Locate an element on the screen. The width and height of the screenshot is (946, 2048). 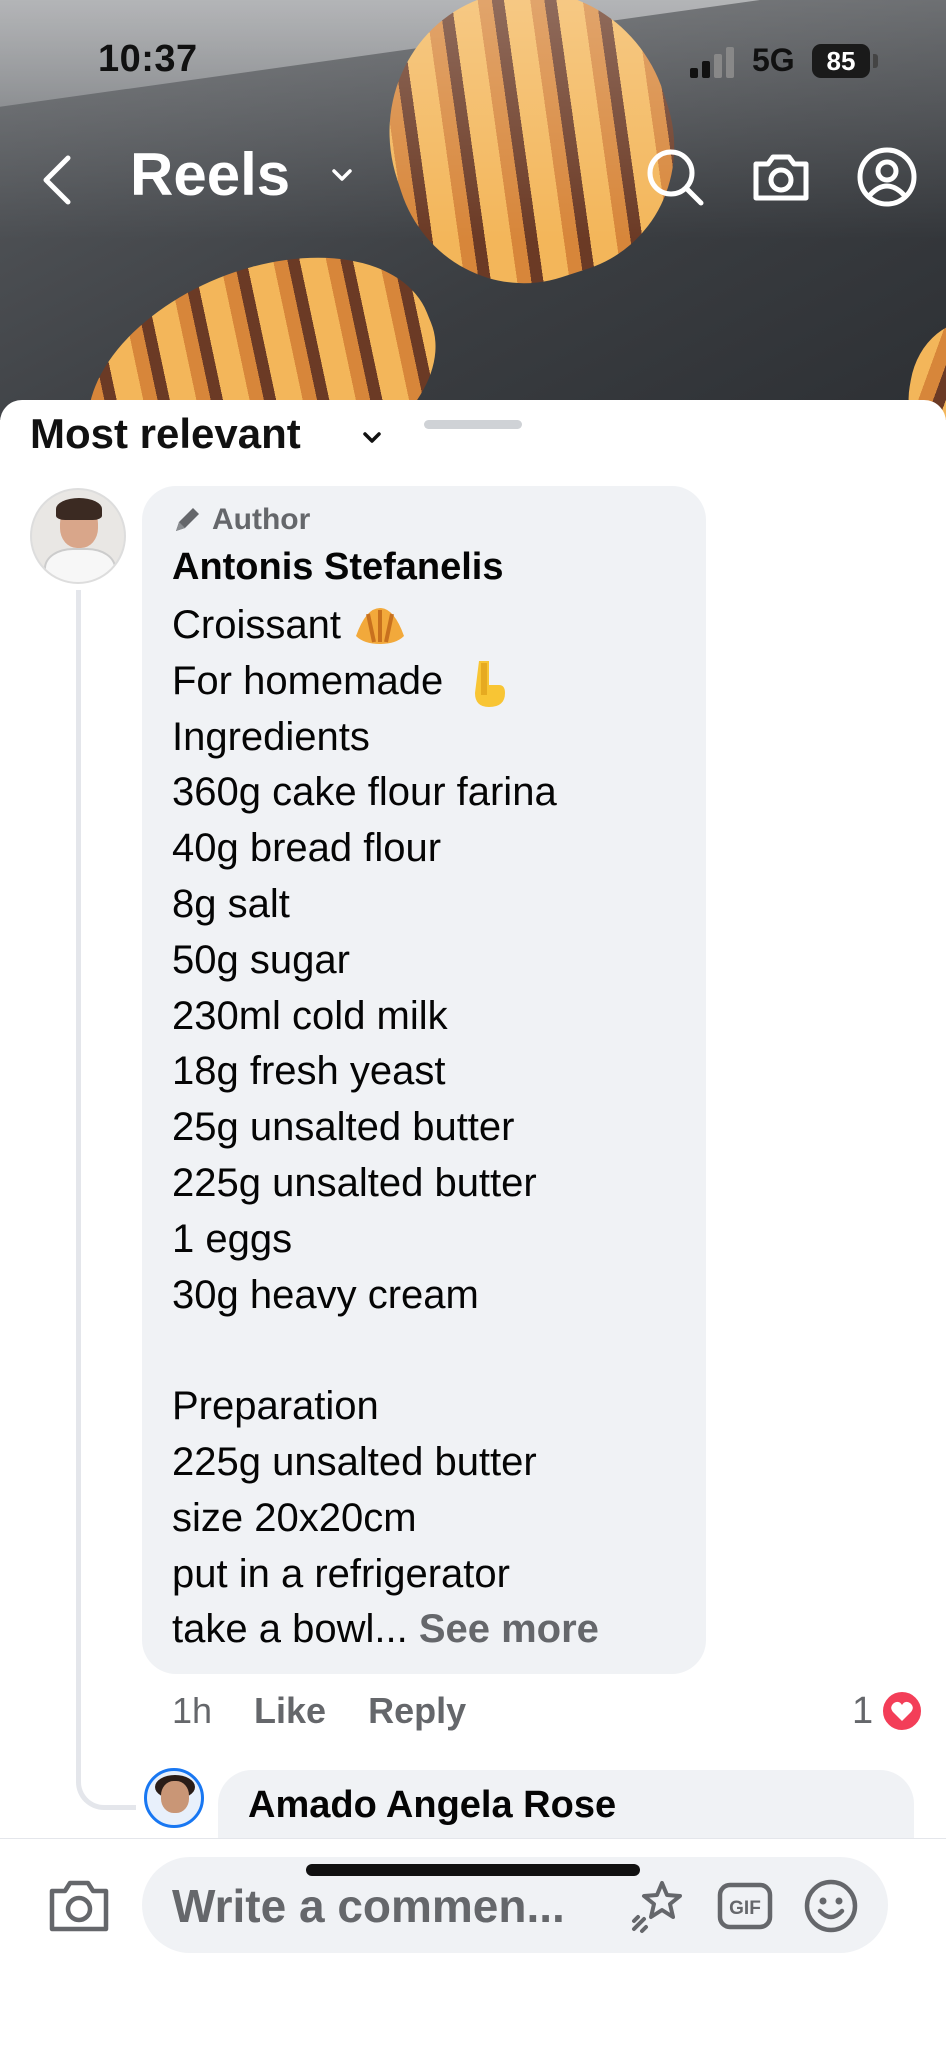
croissant-emoji-icon is located at coordinates (380, 626).